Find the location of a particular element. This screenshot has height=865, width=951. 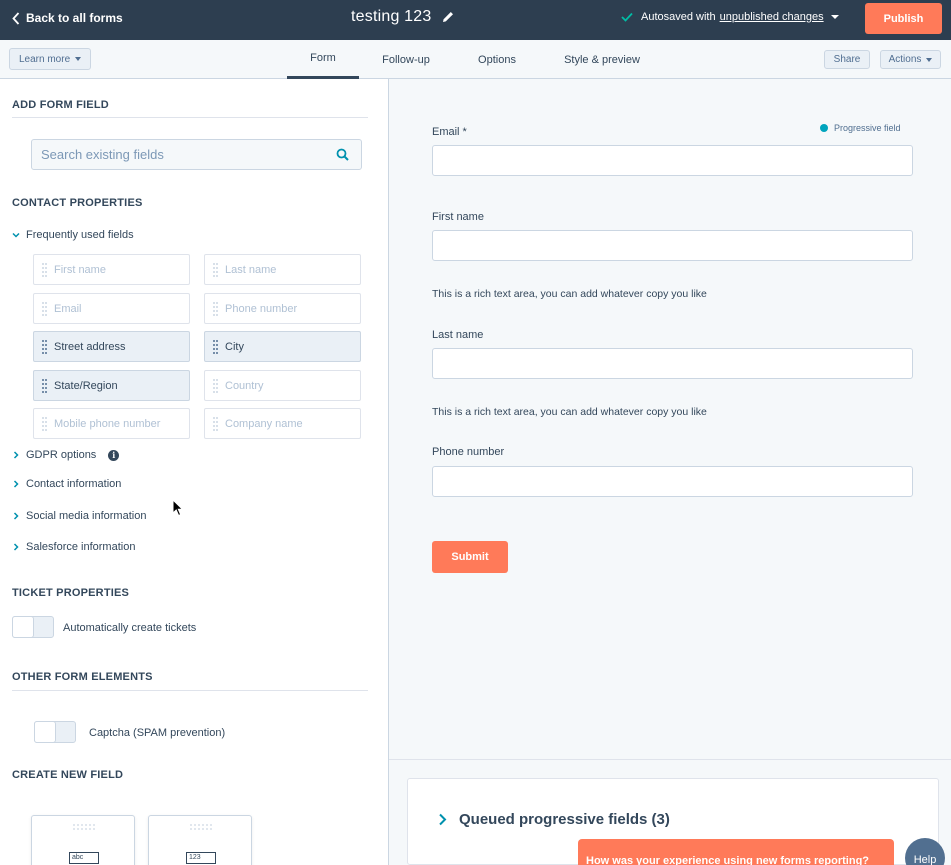

field-label: Company name is located at coordinates (264, 423).